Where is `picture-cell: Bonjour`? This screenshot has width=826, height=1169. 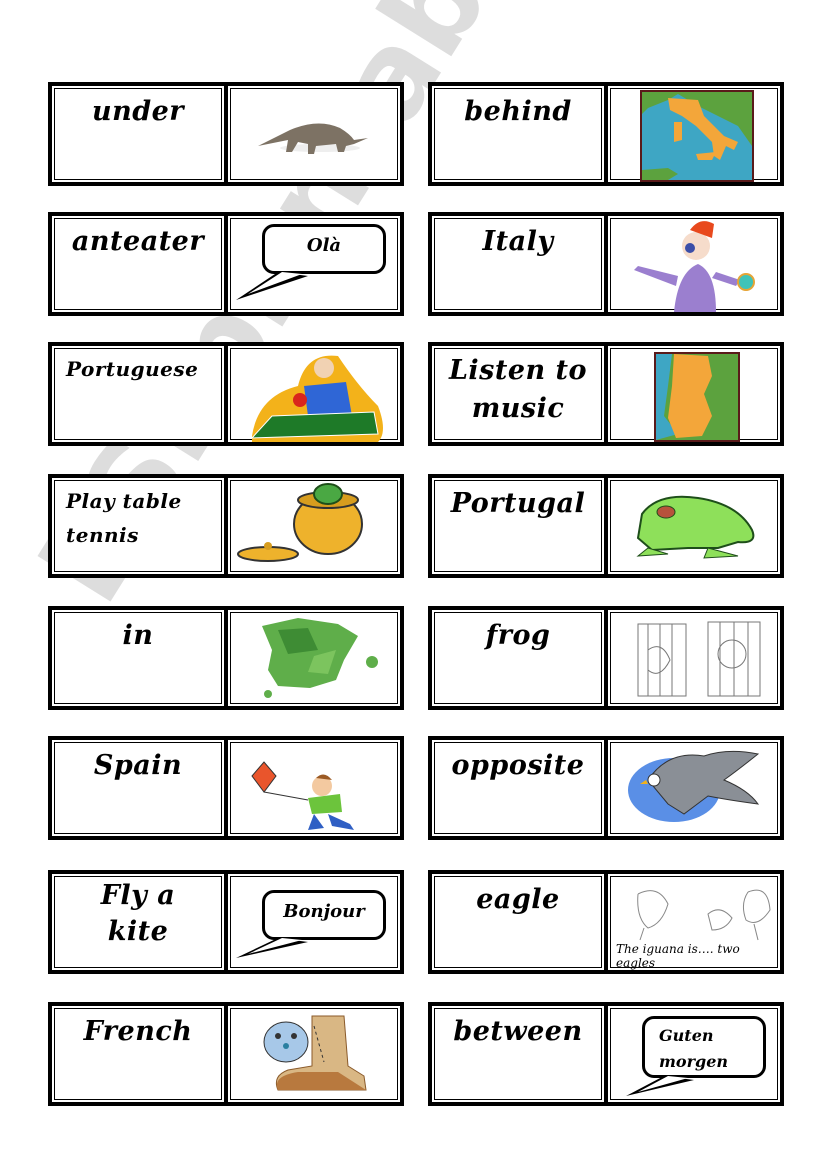
picture-cell: Bonjour is located at coordinates (314, 922).